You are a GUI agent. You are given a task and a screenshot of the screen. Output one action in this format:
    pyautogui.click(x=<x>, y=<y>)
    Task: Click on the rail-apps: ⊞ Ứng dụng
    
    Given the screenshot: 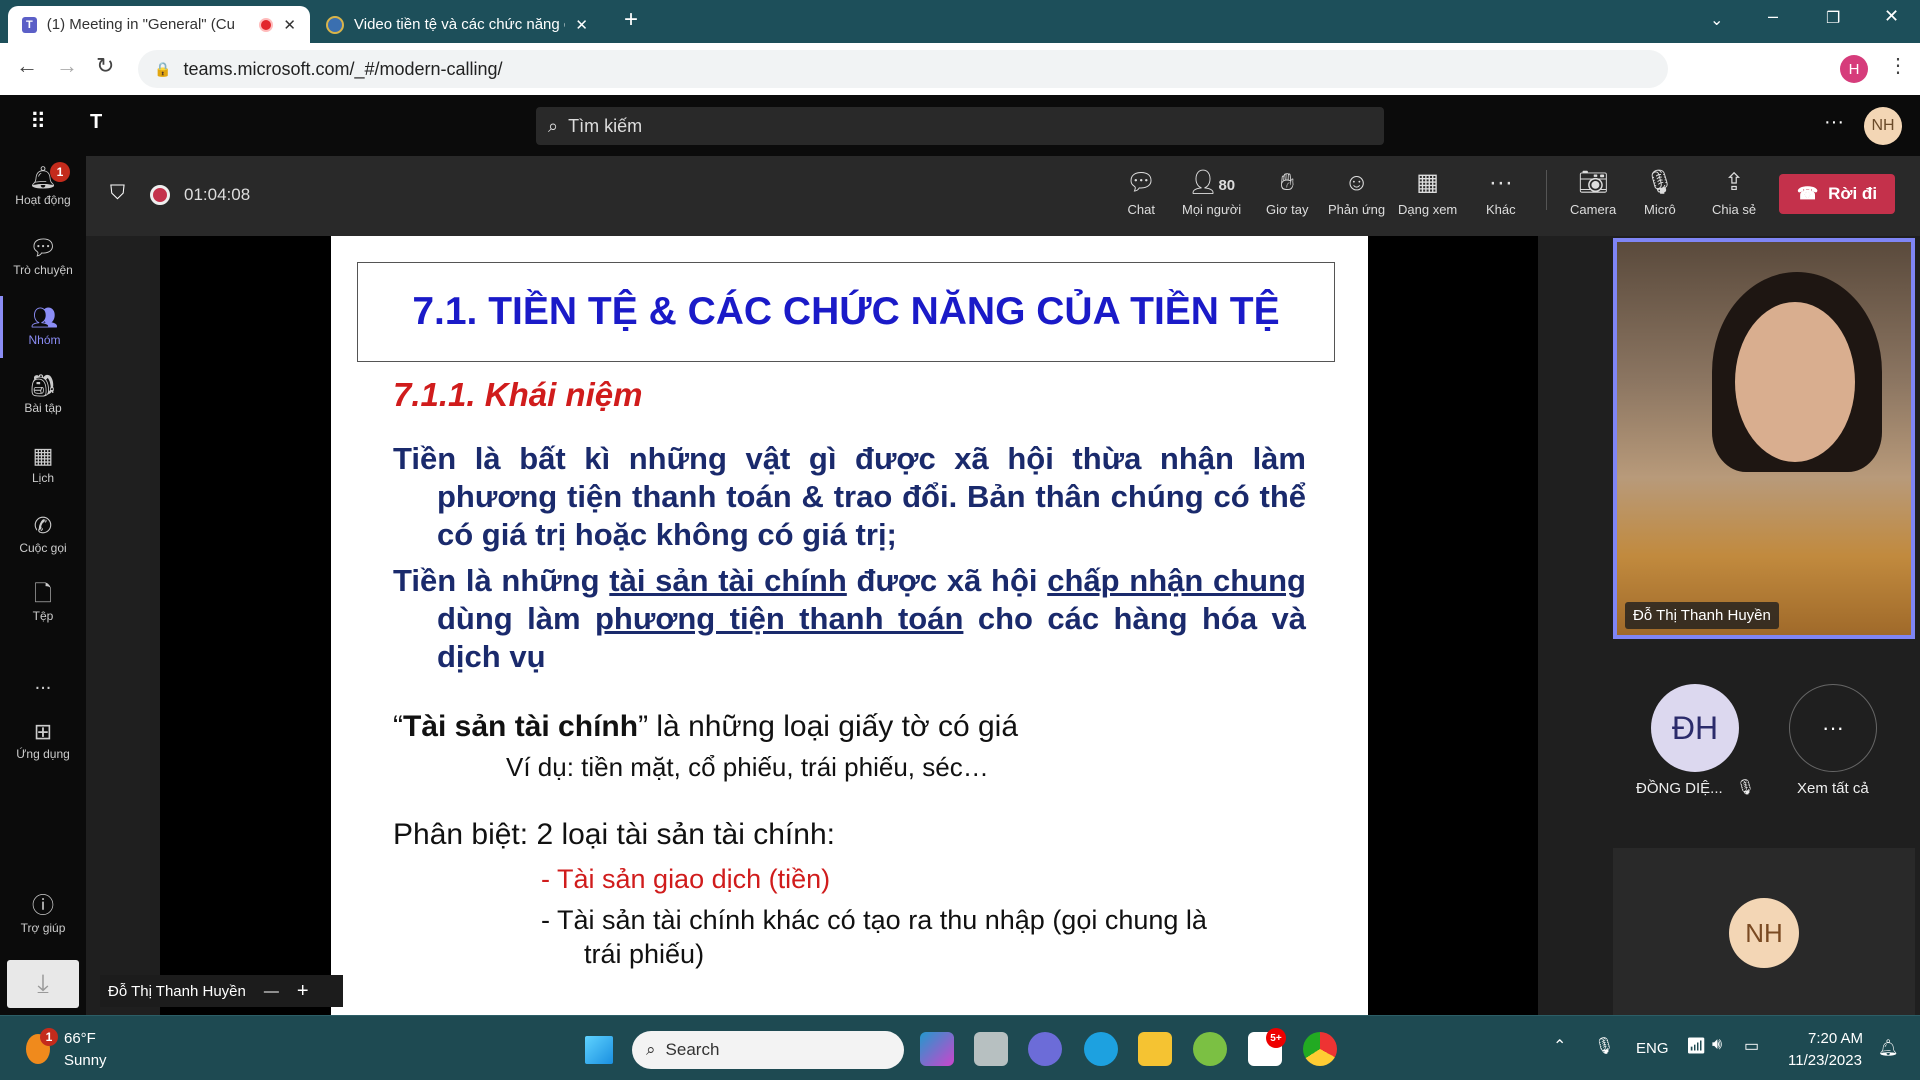 What is the action you would take?
    pyautogui.click(x=43, y=741)
    